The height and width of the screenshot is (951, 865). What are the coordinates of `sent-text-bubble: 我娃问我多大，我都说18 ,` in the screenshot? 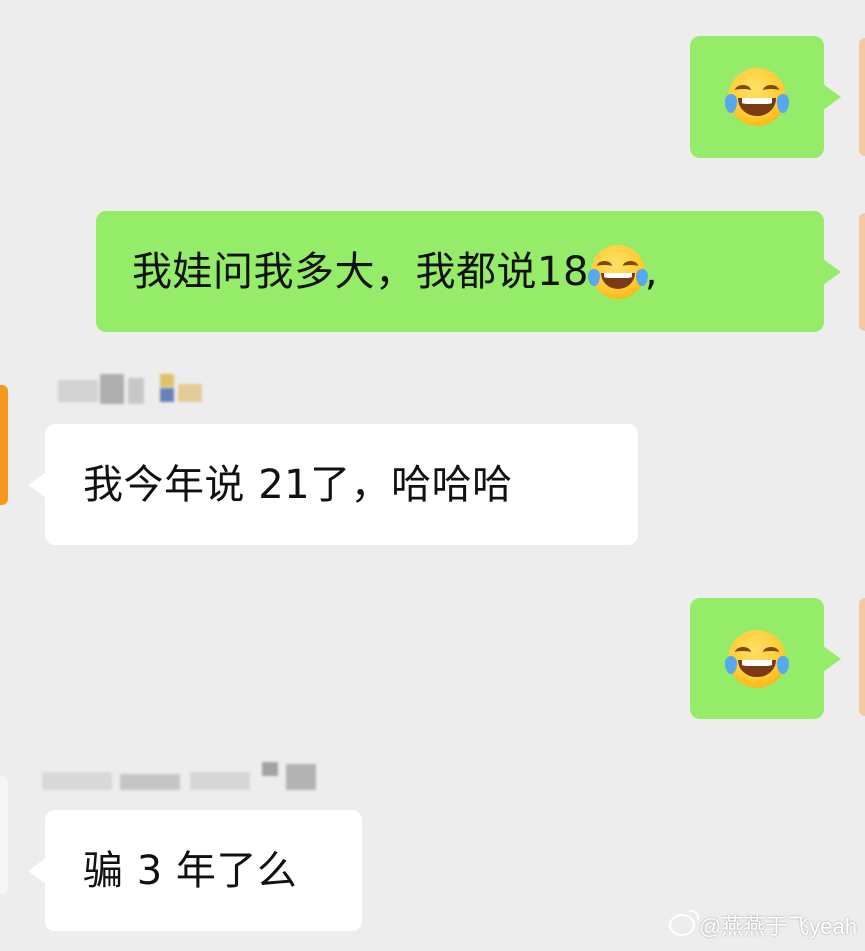 It's located at (468, 271).